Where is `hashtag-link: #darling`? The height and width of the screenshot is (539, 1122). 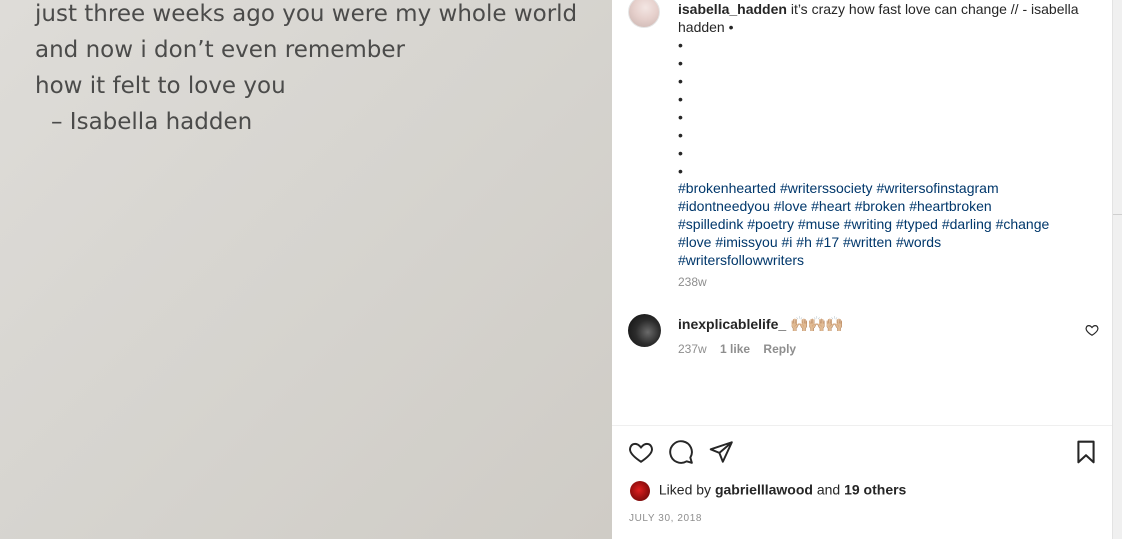
hashtag-link: #darling is located at coordinates (967, 224).